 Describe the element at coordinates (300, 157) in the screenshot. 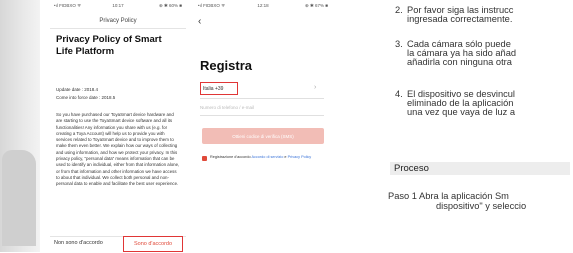

I see `privacy-policy-link: Privacy Policy` at that location.